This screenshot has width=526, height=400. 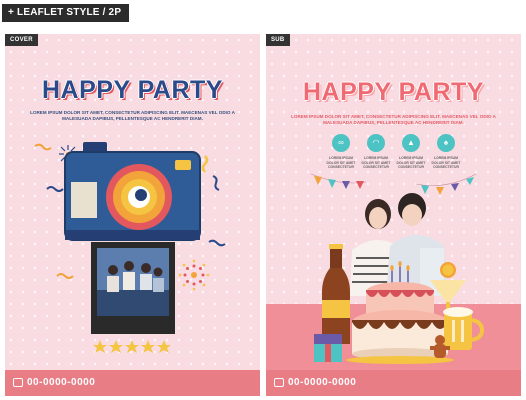 What do you see at coordinates (336, 294) in the screenshot?
I see `bottle` at bounding box center [336, 294].